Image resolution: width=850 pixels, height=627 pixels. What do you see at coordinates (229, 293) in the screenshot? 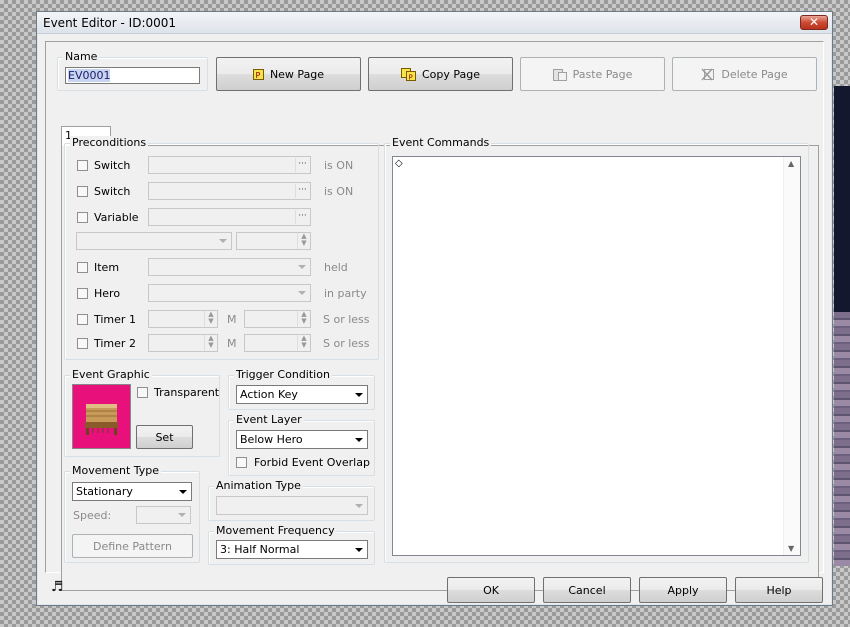
I see `hero-dropdown` at bounding box center [229, 293].